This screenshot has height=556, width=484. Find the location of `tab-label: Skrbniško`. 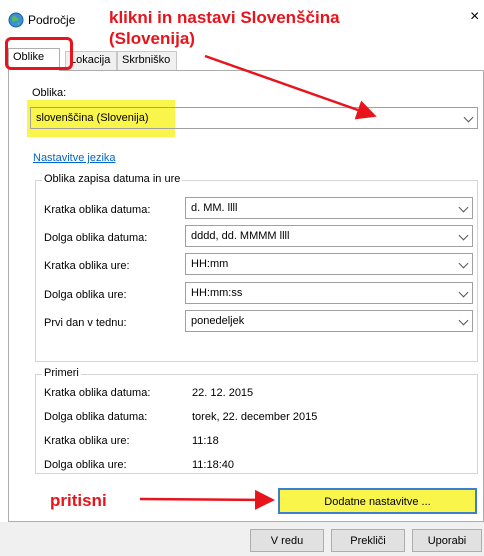

tab-label: Skrbniško is located at coordinates (146, 60).